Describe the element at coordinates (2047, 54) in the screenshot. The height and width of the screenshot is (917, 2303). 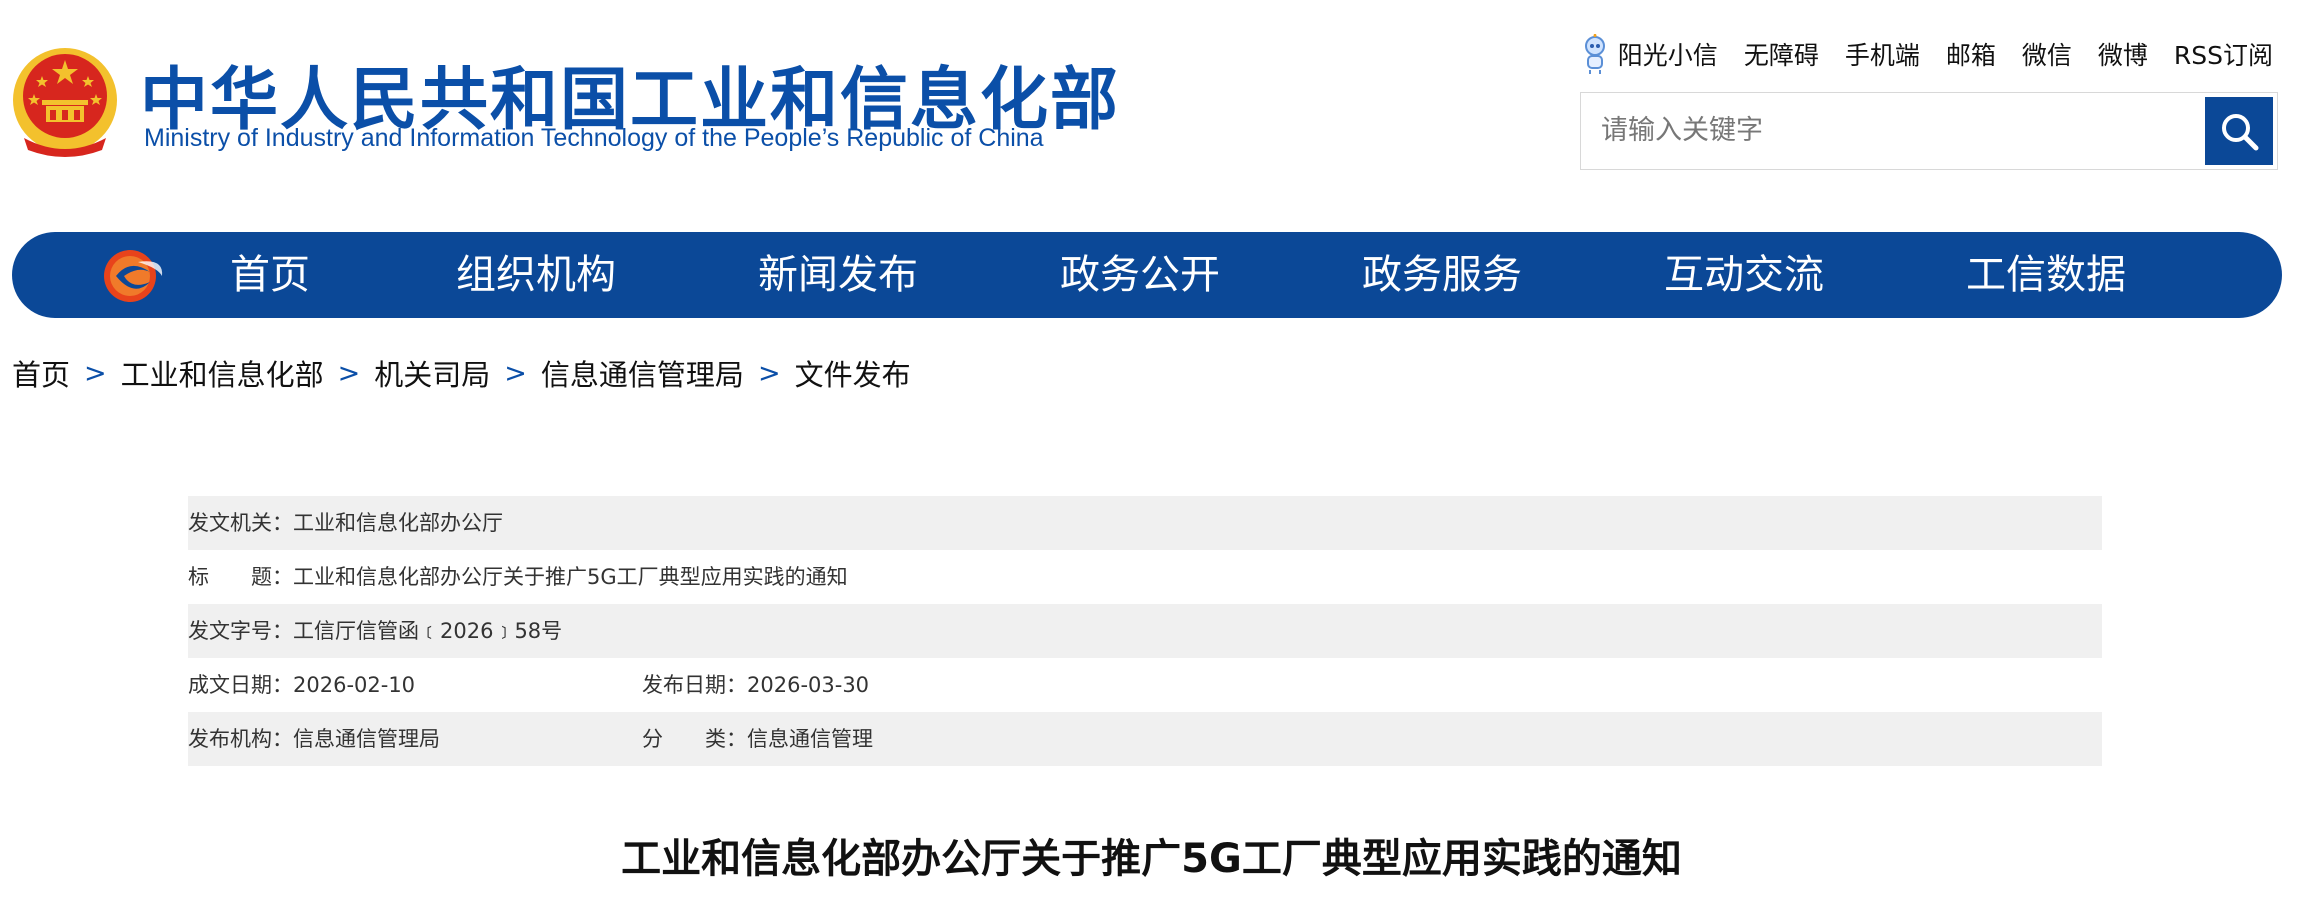
I see `wechat-link: 微信` at that location.